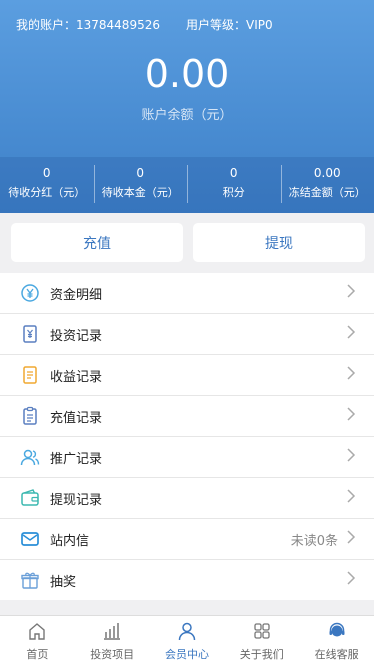  Describe the element at coordinates (187, 113) in the screenshot. I see `balance-label: 账户余额（元）` at that location.